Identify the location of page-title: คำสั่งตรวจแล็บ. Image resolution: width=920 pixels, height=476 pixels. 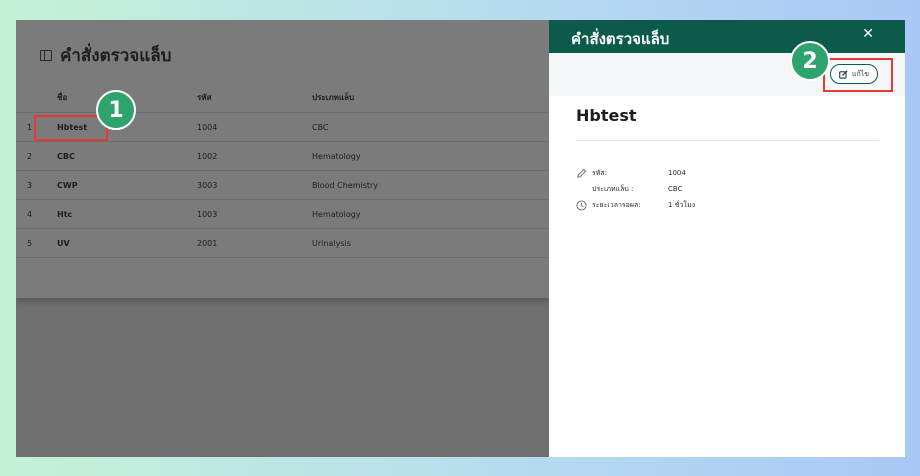
(116, 56).